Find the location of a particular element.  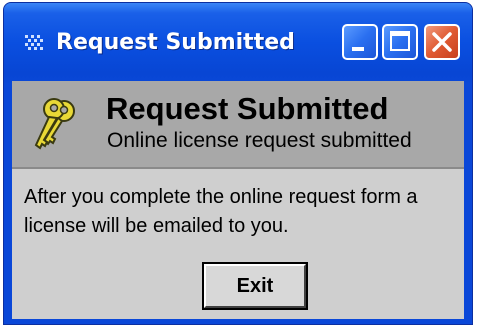

close-button is located at coordinates (442, 42).